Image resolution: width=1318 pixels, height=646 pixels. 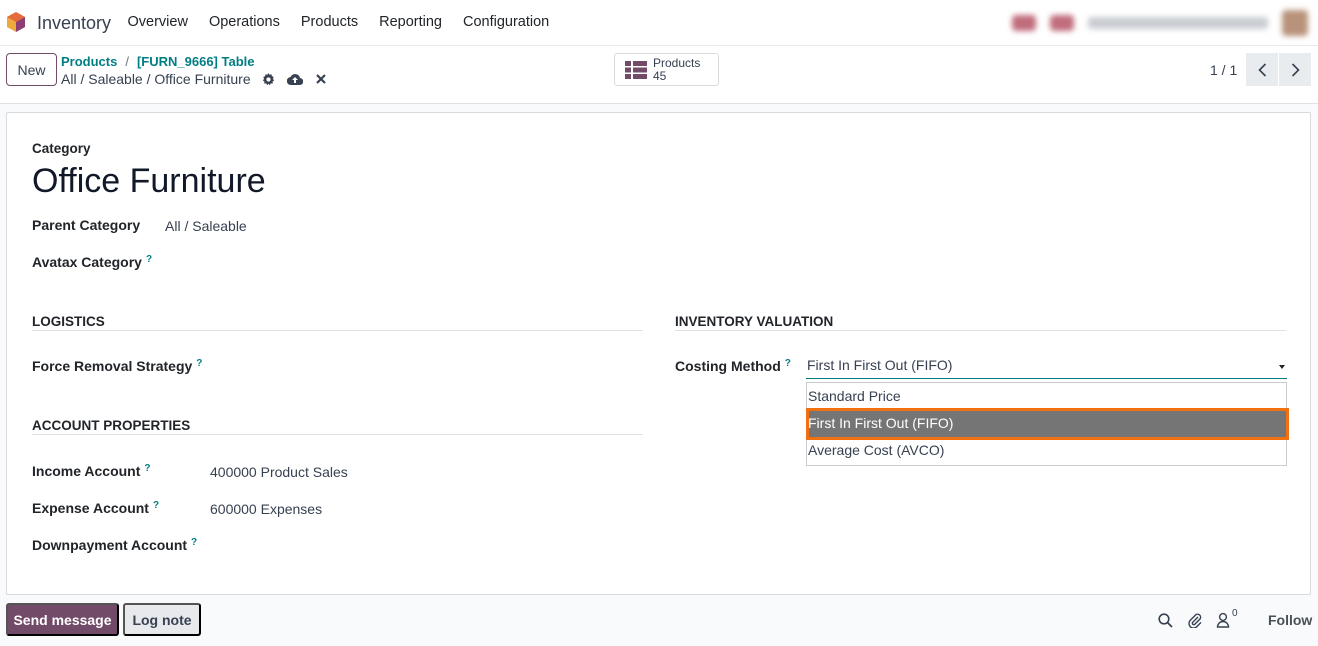 I want to click on option-standard-price: Standard Price, so click(x=1046, y=396).